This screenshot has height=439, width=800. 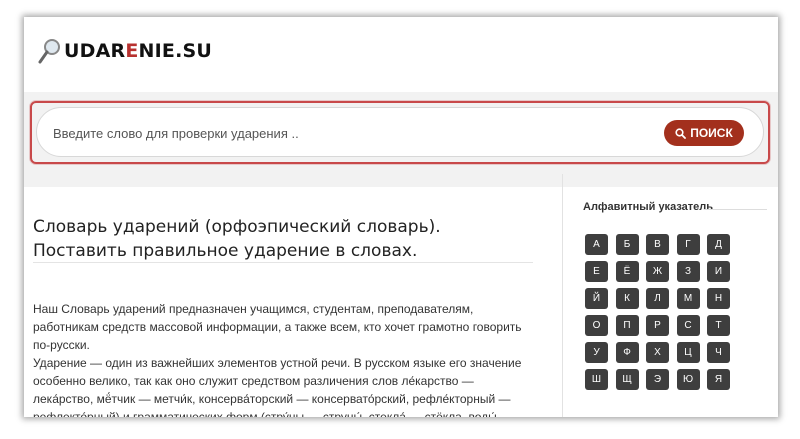 I want to click on search-input, so click(x=353, y=133).